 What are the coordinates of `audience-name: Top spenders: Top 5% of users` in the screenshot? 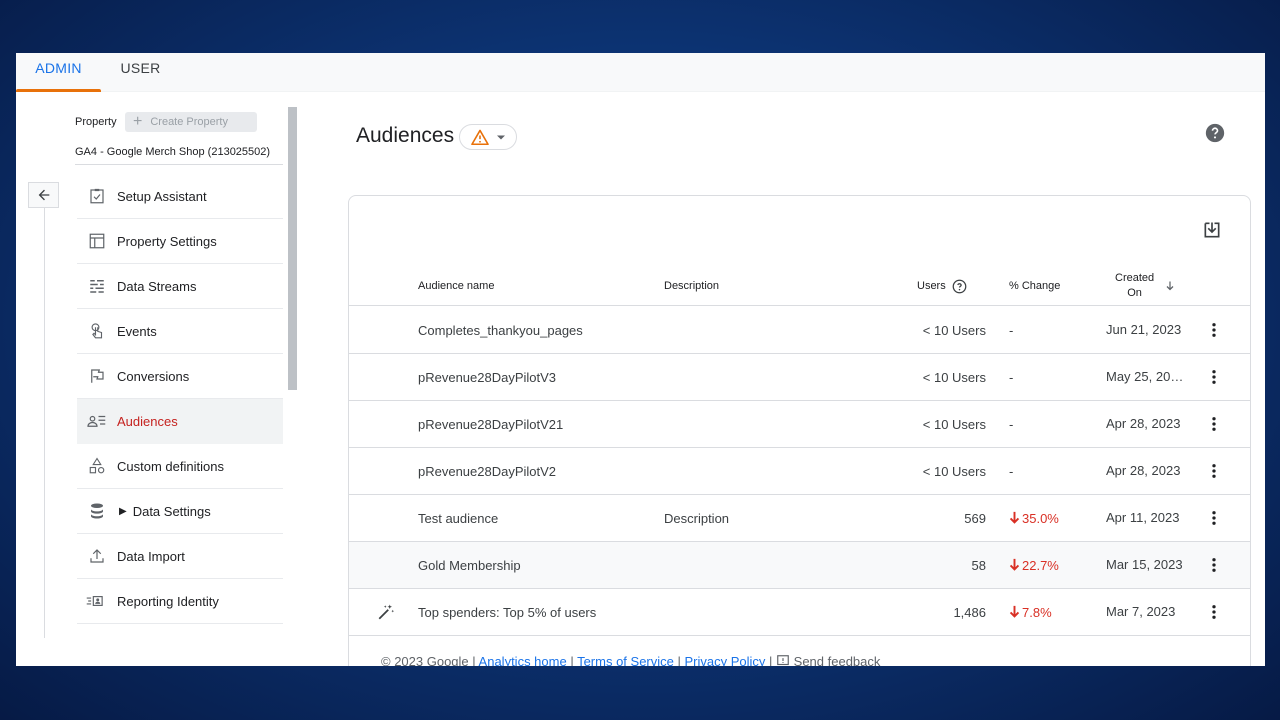 It's located at (507, 612).